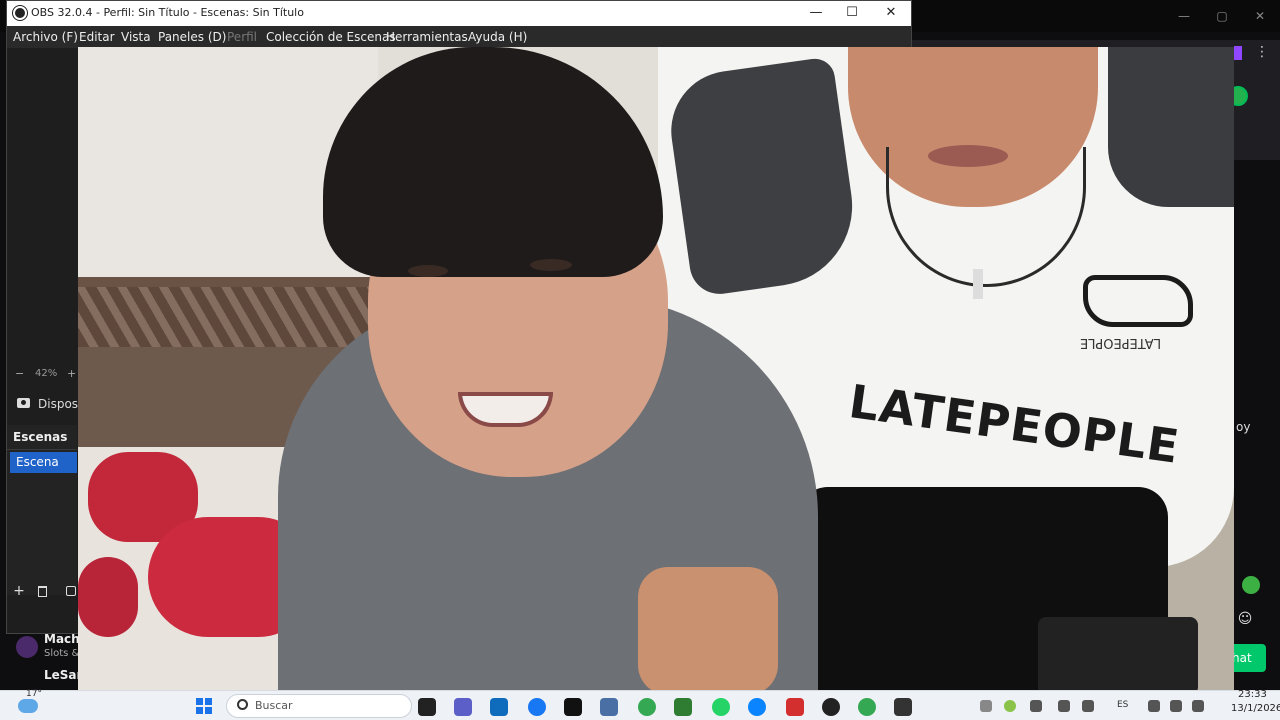  I want to click on menu-coleccion-escenas: Colección de Escenas, so click(331, 37).